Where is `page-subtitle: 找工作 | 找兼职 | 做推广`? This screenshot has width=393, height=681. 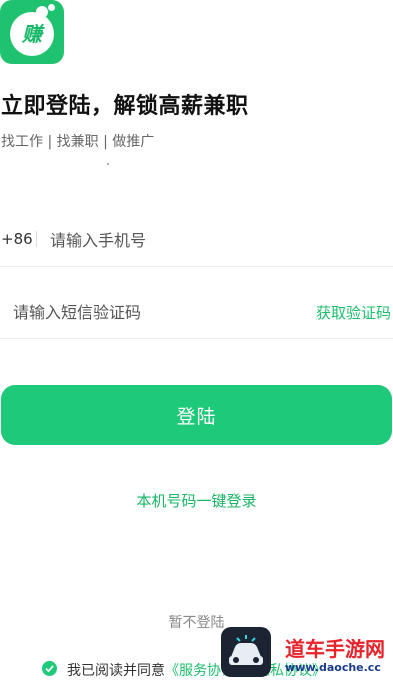
page-subtitle: 找工作 | 找兼职 | 做推广 is located at coordinates (78, 142).